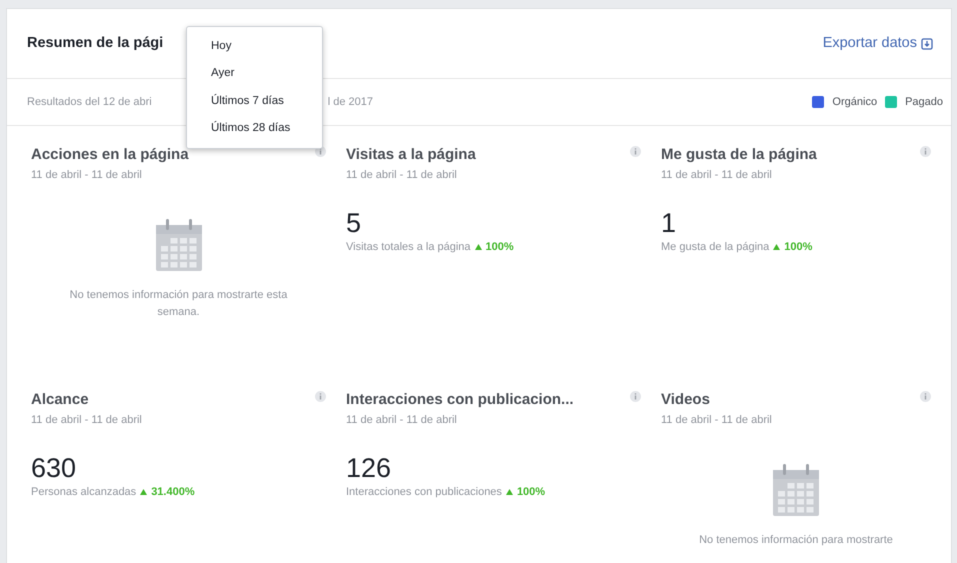 Image resolution: width=957 pixels, height=563 pixels. Describe the element at coordinates (927, 44) in the screenshot. I see `export-icon` at that location.